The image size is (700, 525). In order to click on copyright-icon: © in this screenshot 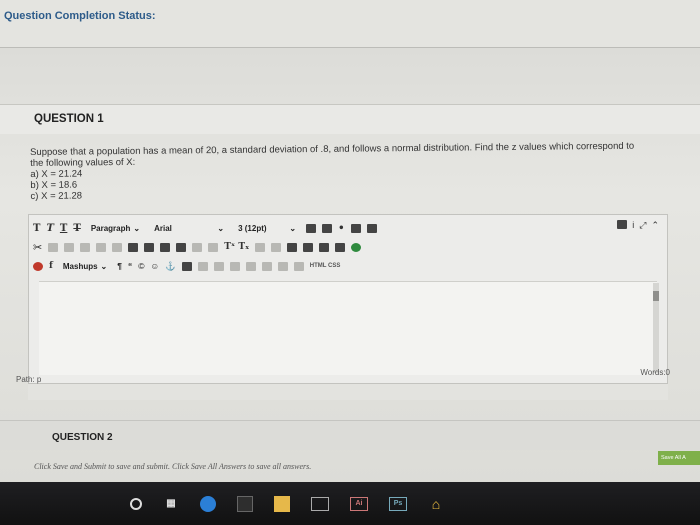, I will do `click(141, 266)`.